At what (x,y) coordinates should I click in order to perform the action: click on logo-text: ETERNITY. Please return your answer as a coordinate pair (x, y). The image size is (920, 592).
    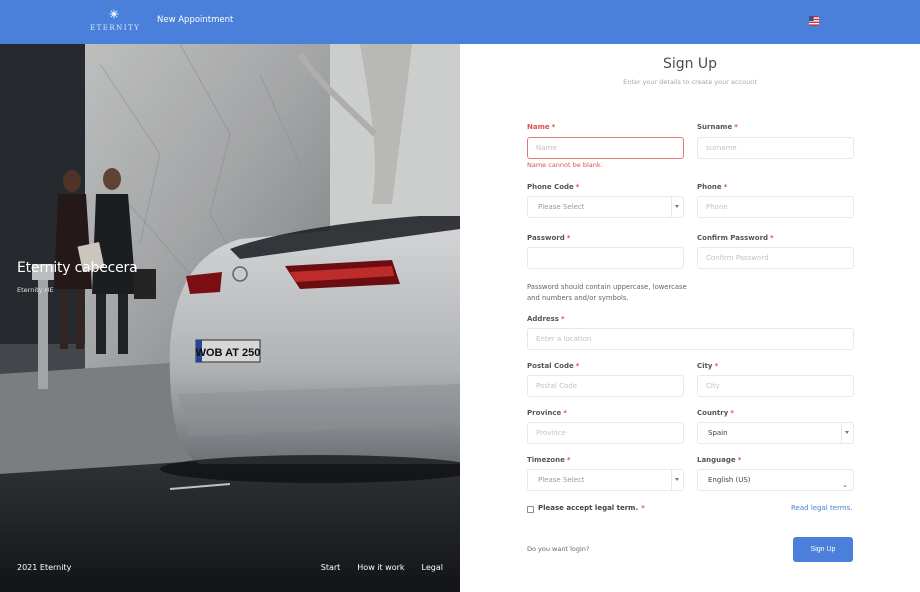
    Looking at the image, I should click on (115, 28).